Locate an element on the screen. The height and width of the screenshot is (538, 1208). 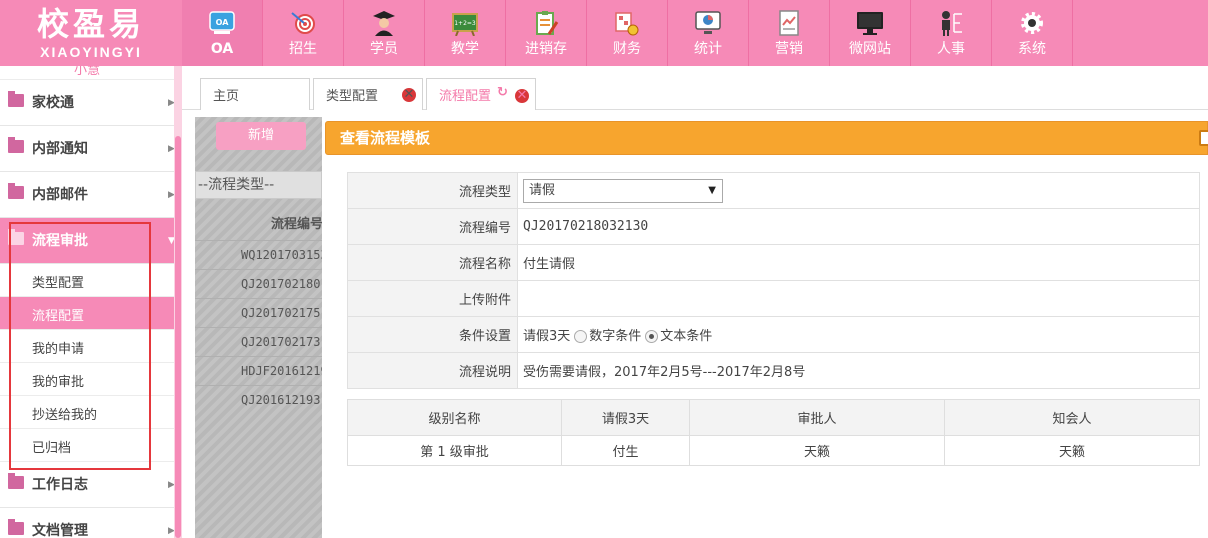
level-name-cell: 第 1 级审批 is located at coordinates (454, 450).